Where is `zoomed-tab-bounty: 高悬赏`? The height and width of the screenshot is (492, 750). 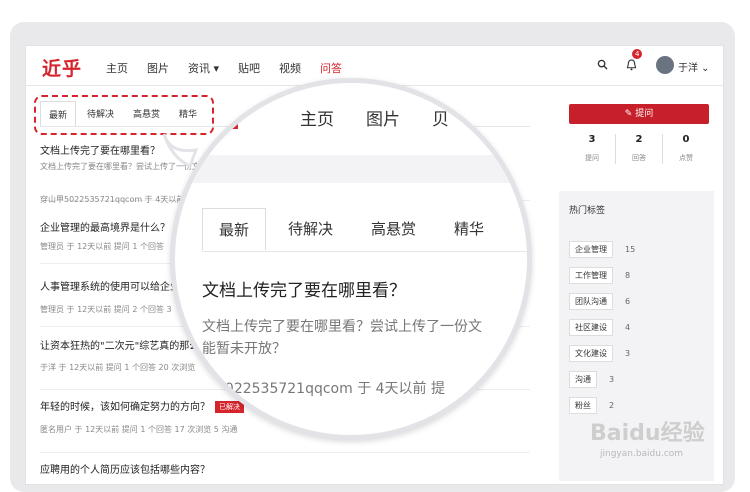 zoomed-tab-bounty: 高悬赏 is located at coordinates (394, 229).